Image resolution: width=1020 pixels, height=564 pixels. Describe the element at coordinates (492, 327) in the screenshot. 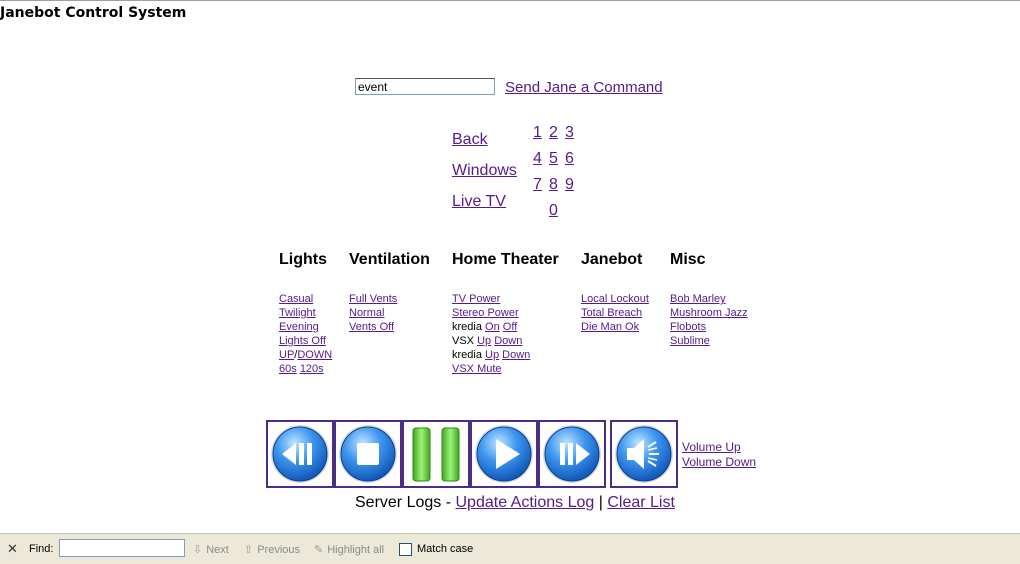

I see `kredia-on-link: On` at that location.